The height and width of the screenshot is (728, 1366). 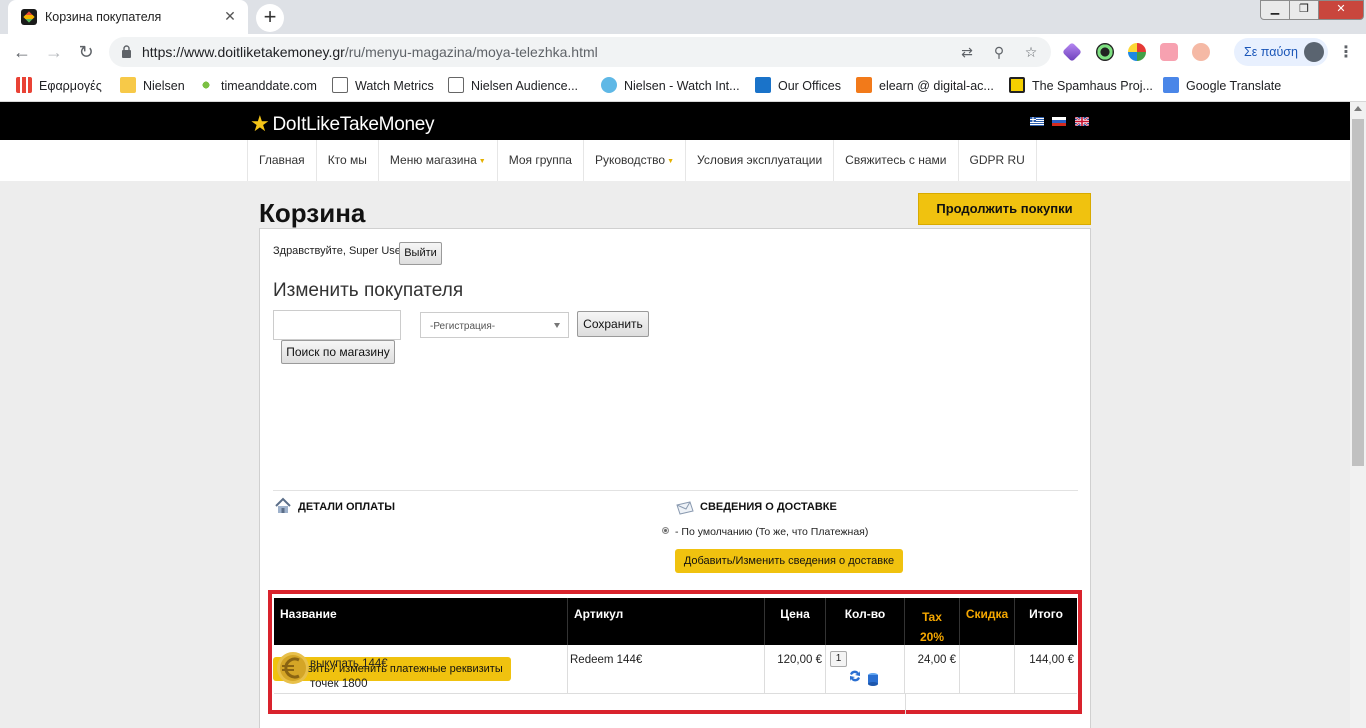 I want to click on profile-button: Σε παύση, so click(x=1281, y=52).